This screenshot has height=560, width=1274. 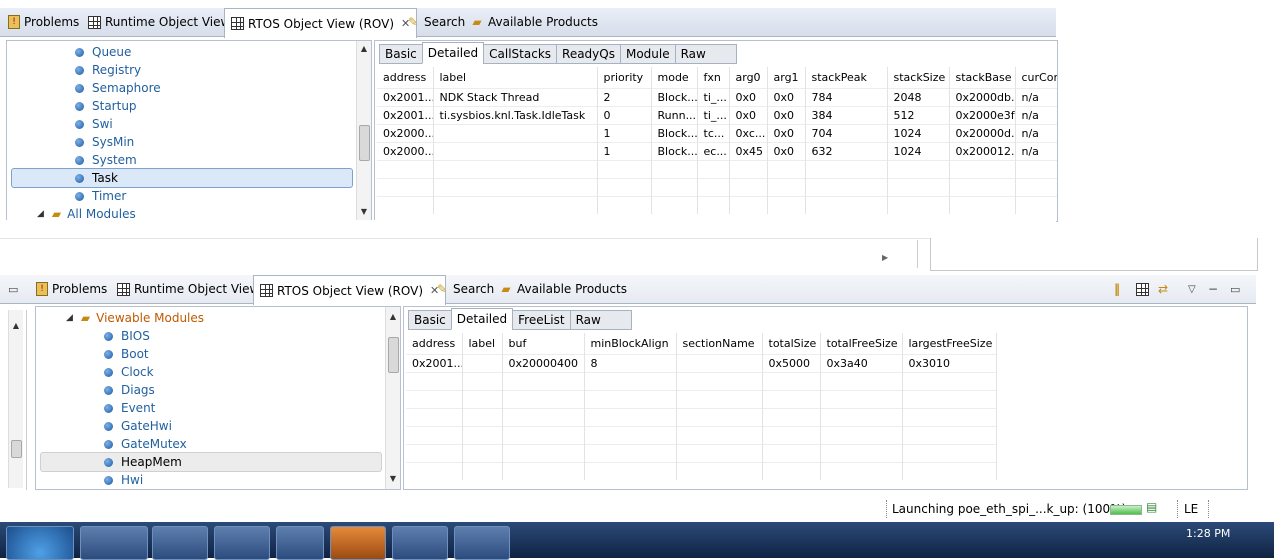 What do you see at coordinates (102, 124) in the screenshot?
I see `tree-item-label: Swi` at bounding box center [102, 124].